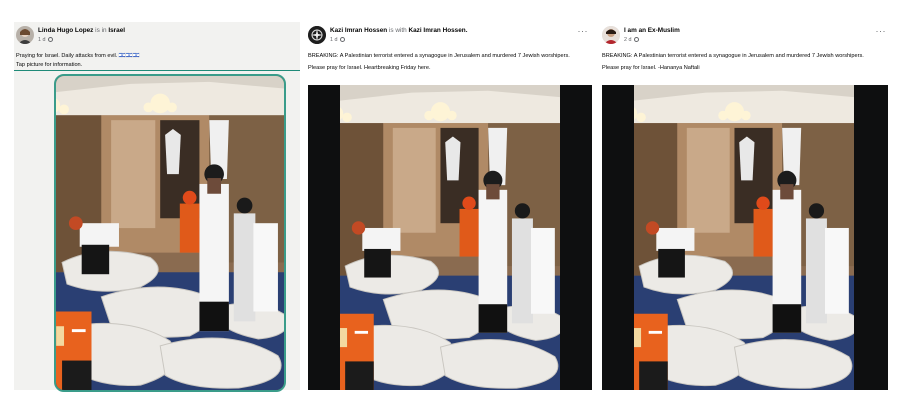 This screenshot has height=410, width=905. Describe the element at coordinates (745, 39) in the screenshot. I see `post-header: I am an Ex-Muslim 2 d ···` at that location.